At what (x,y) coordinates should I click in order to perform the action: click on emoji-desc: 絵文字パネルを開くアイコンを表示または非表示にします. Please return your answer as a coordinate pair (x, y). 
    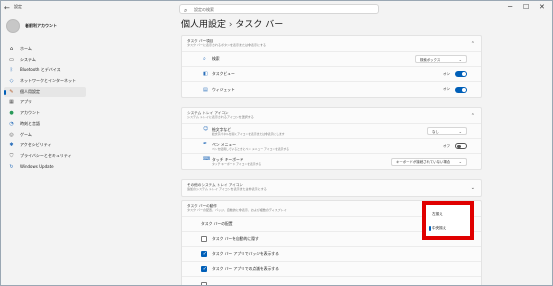
    Looking at the image, I should click on (248, 134).